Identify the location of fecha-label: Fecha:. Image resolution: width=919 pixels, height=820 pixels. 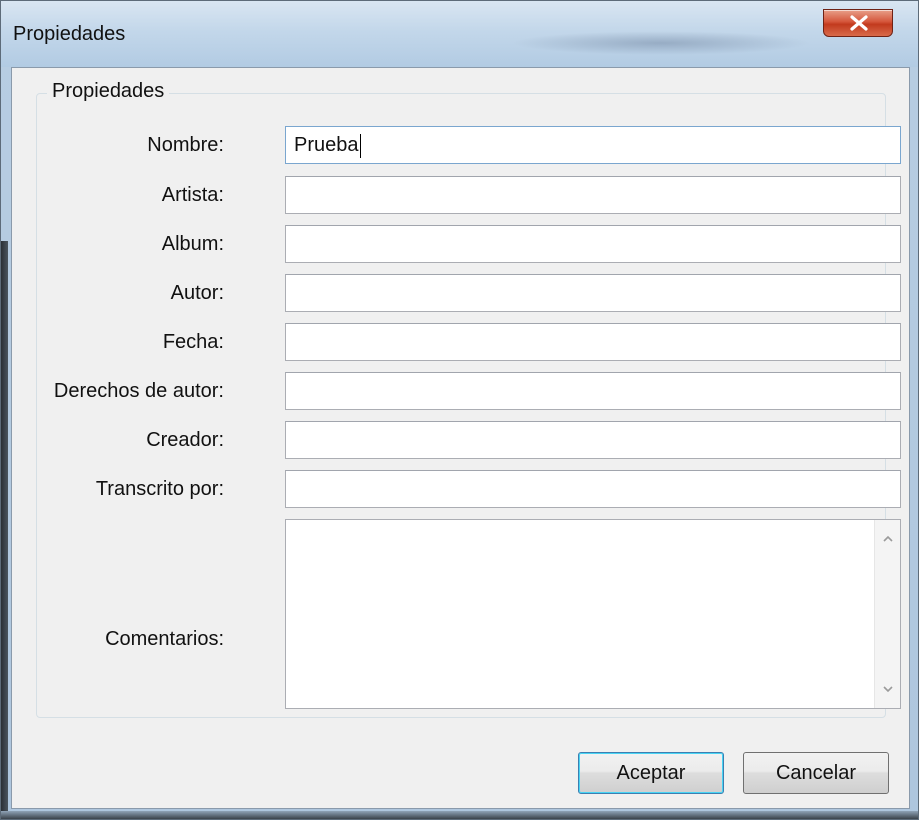
(193, 342).